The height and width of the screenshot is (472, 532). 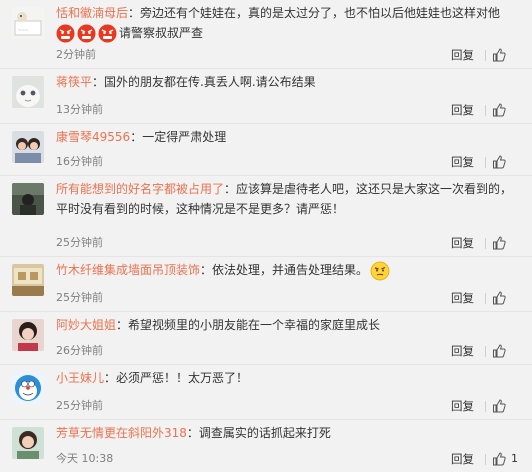 What do you see at coordinates (200, 209) in the screenshot?
I see `comment-body-continued: 平时没有看到的时候，这种情况是不是更多？请严惩！` at bounding box center [200, 209].